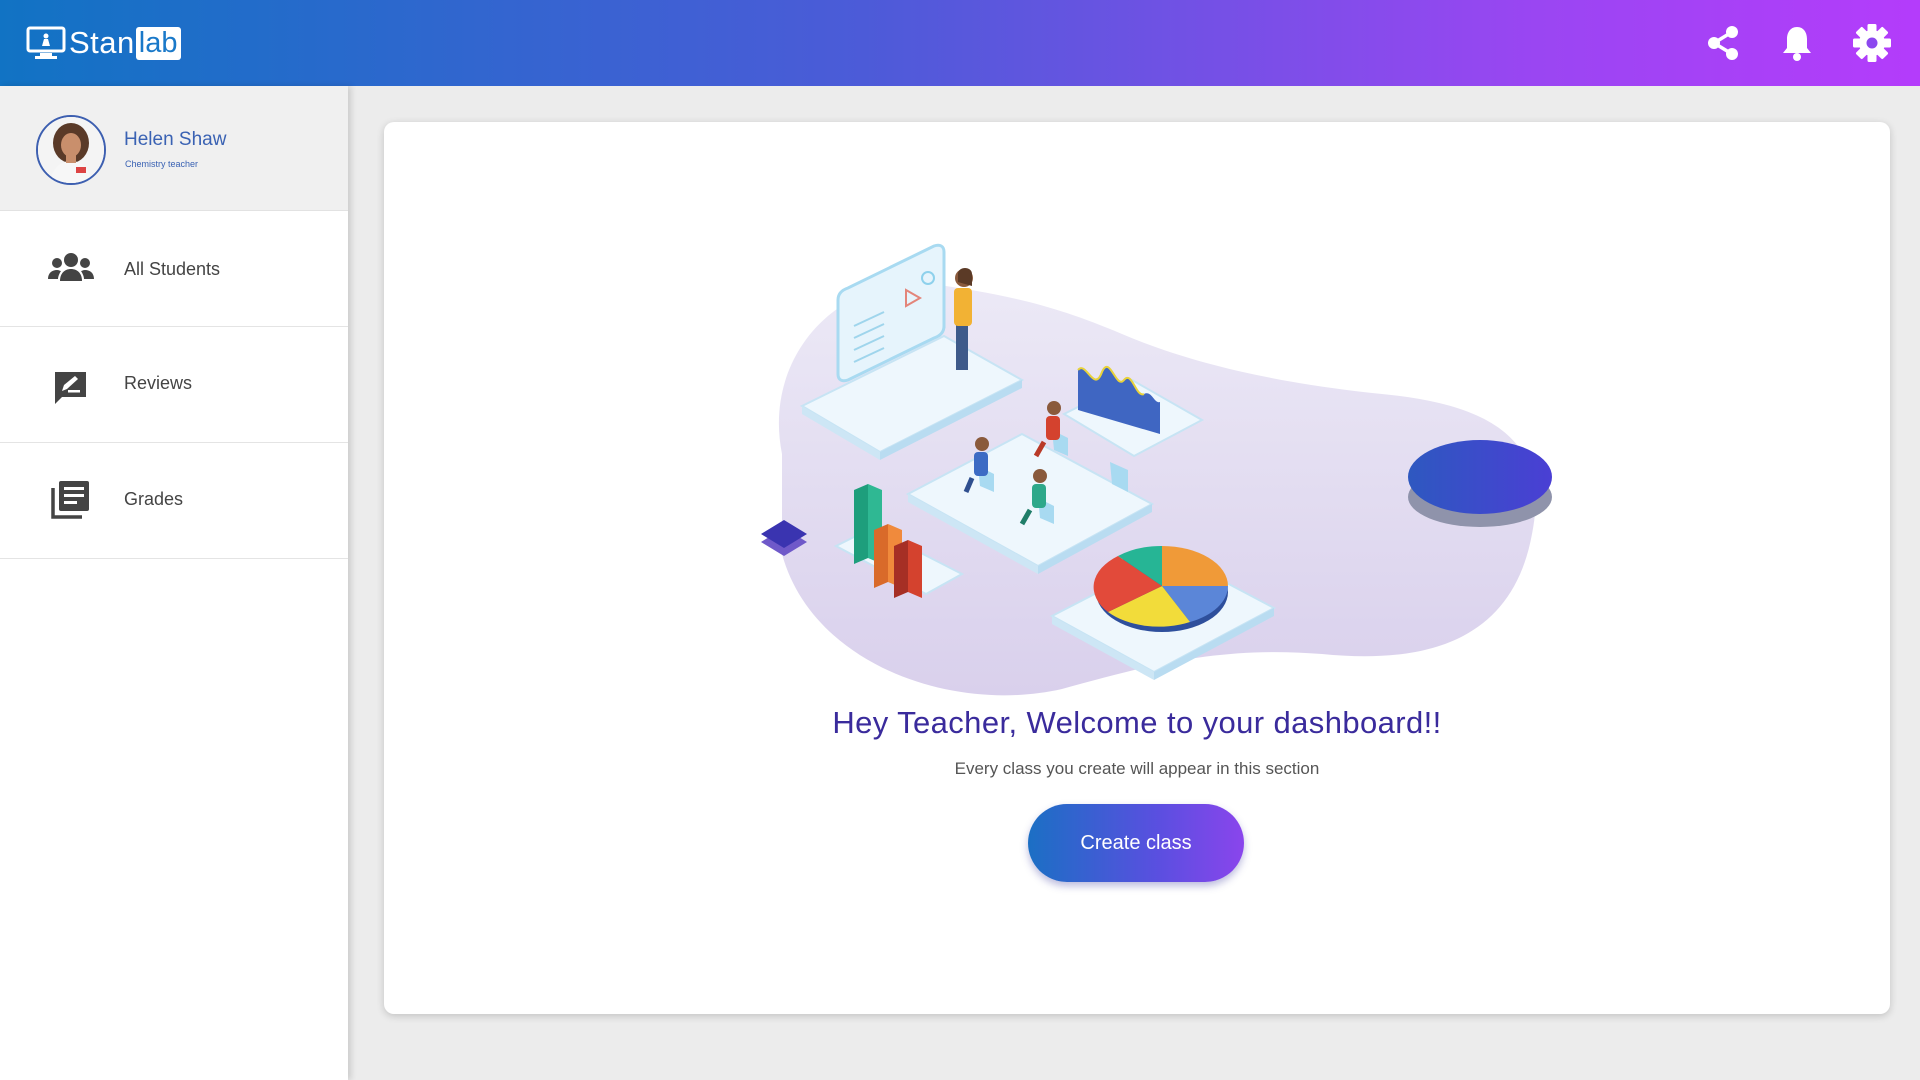 The height and width of the screenshot is (1080, 1920). What do you see at coordinates (1797, 43) in the screenshot?
I see `bell-icon` at bounding box center [1797, 43].